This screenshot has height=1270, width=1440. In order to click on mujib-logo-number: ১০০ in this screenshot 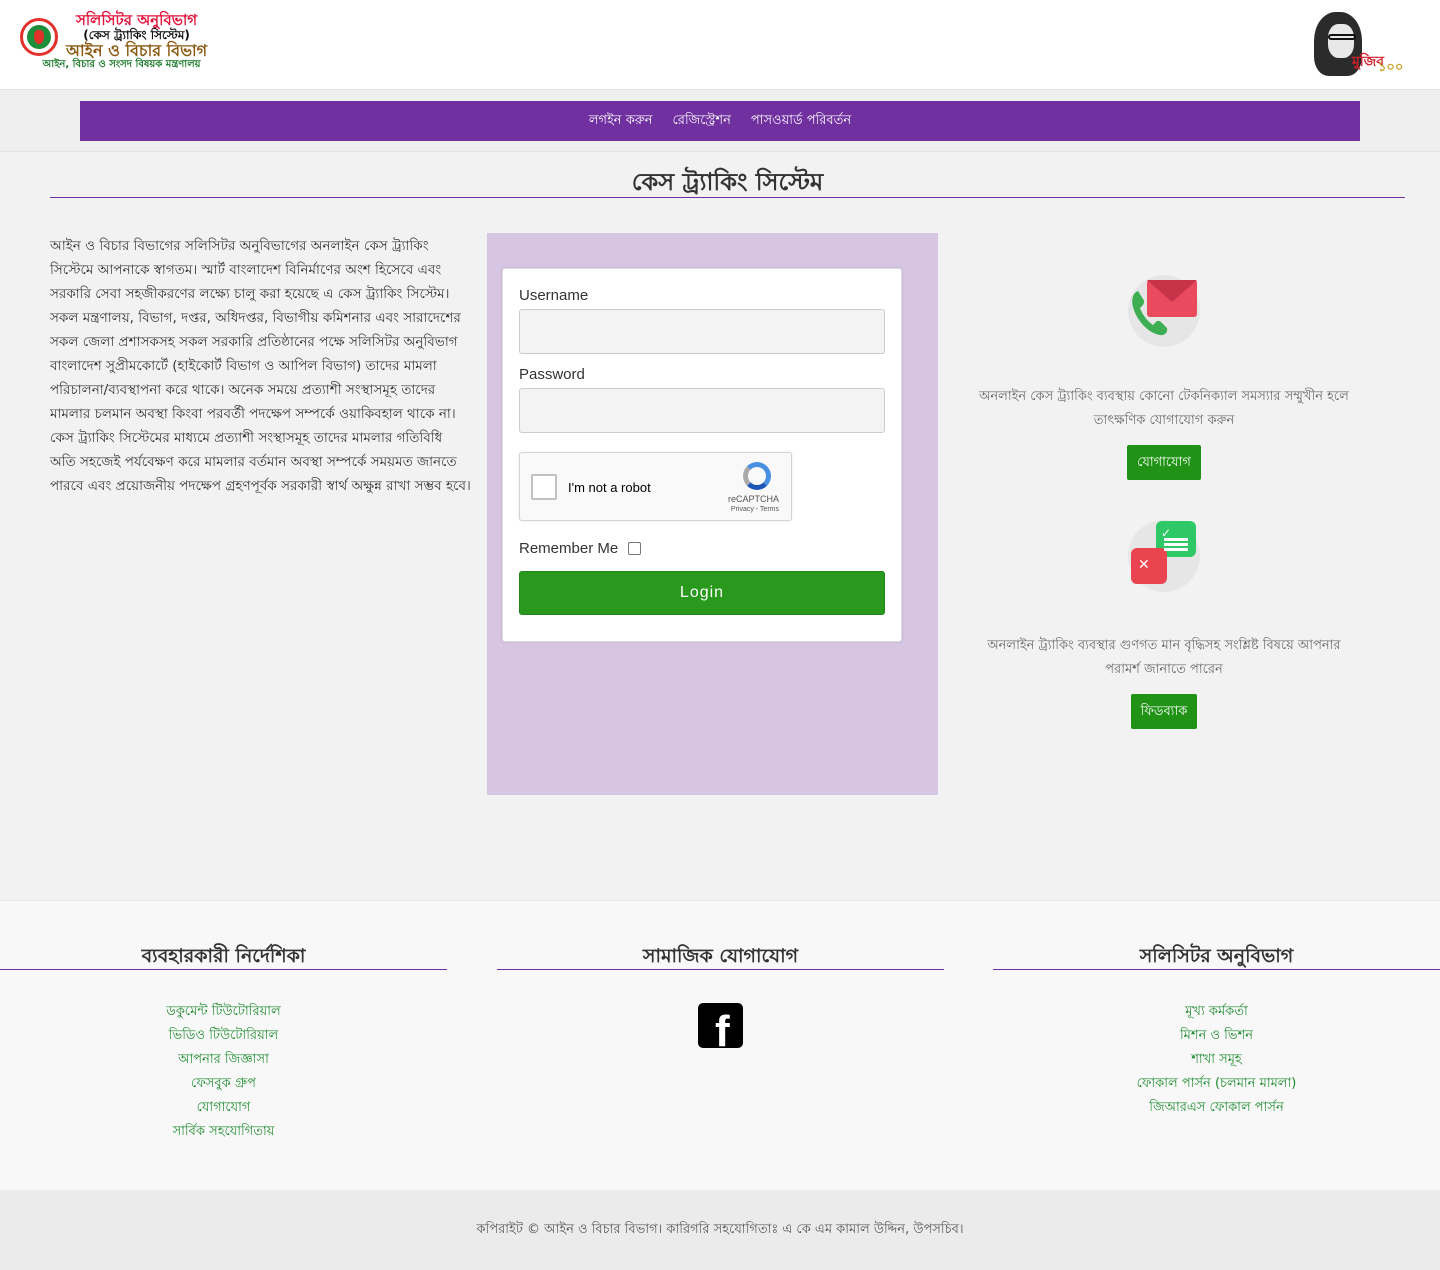, I will do `click(1391, 67)`.